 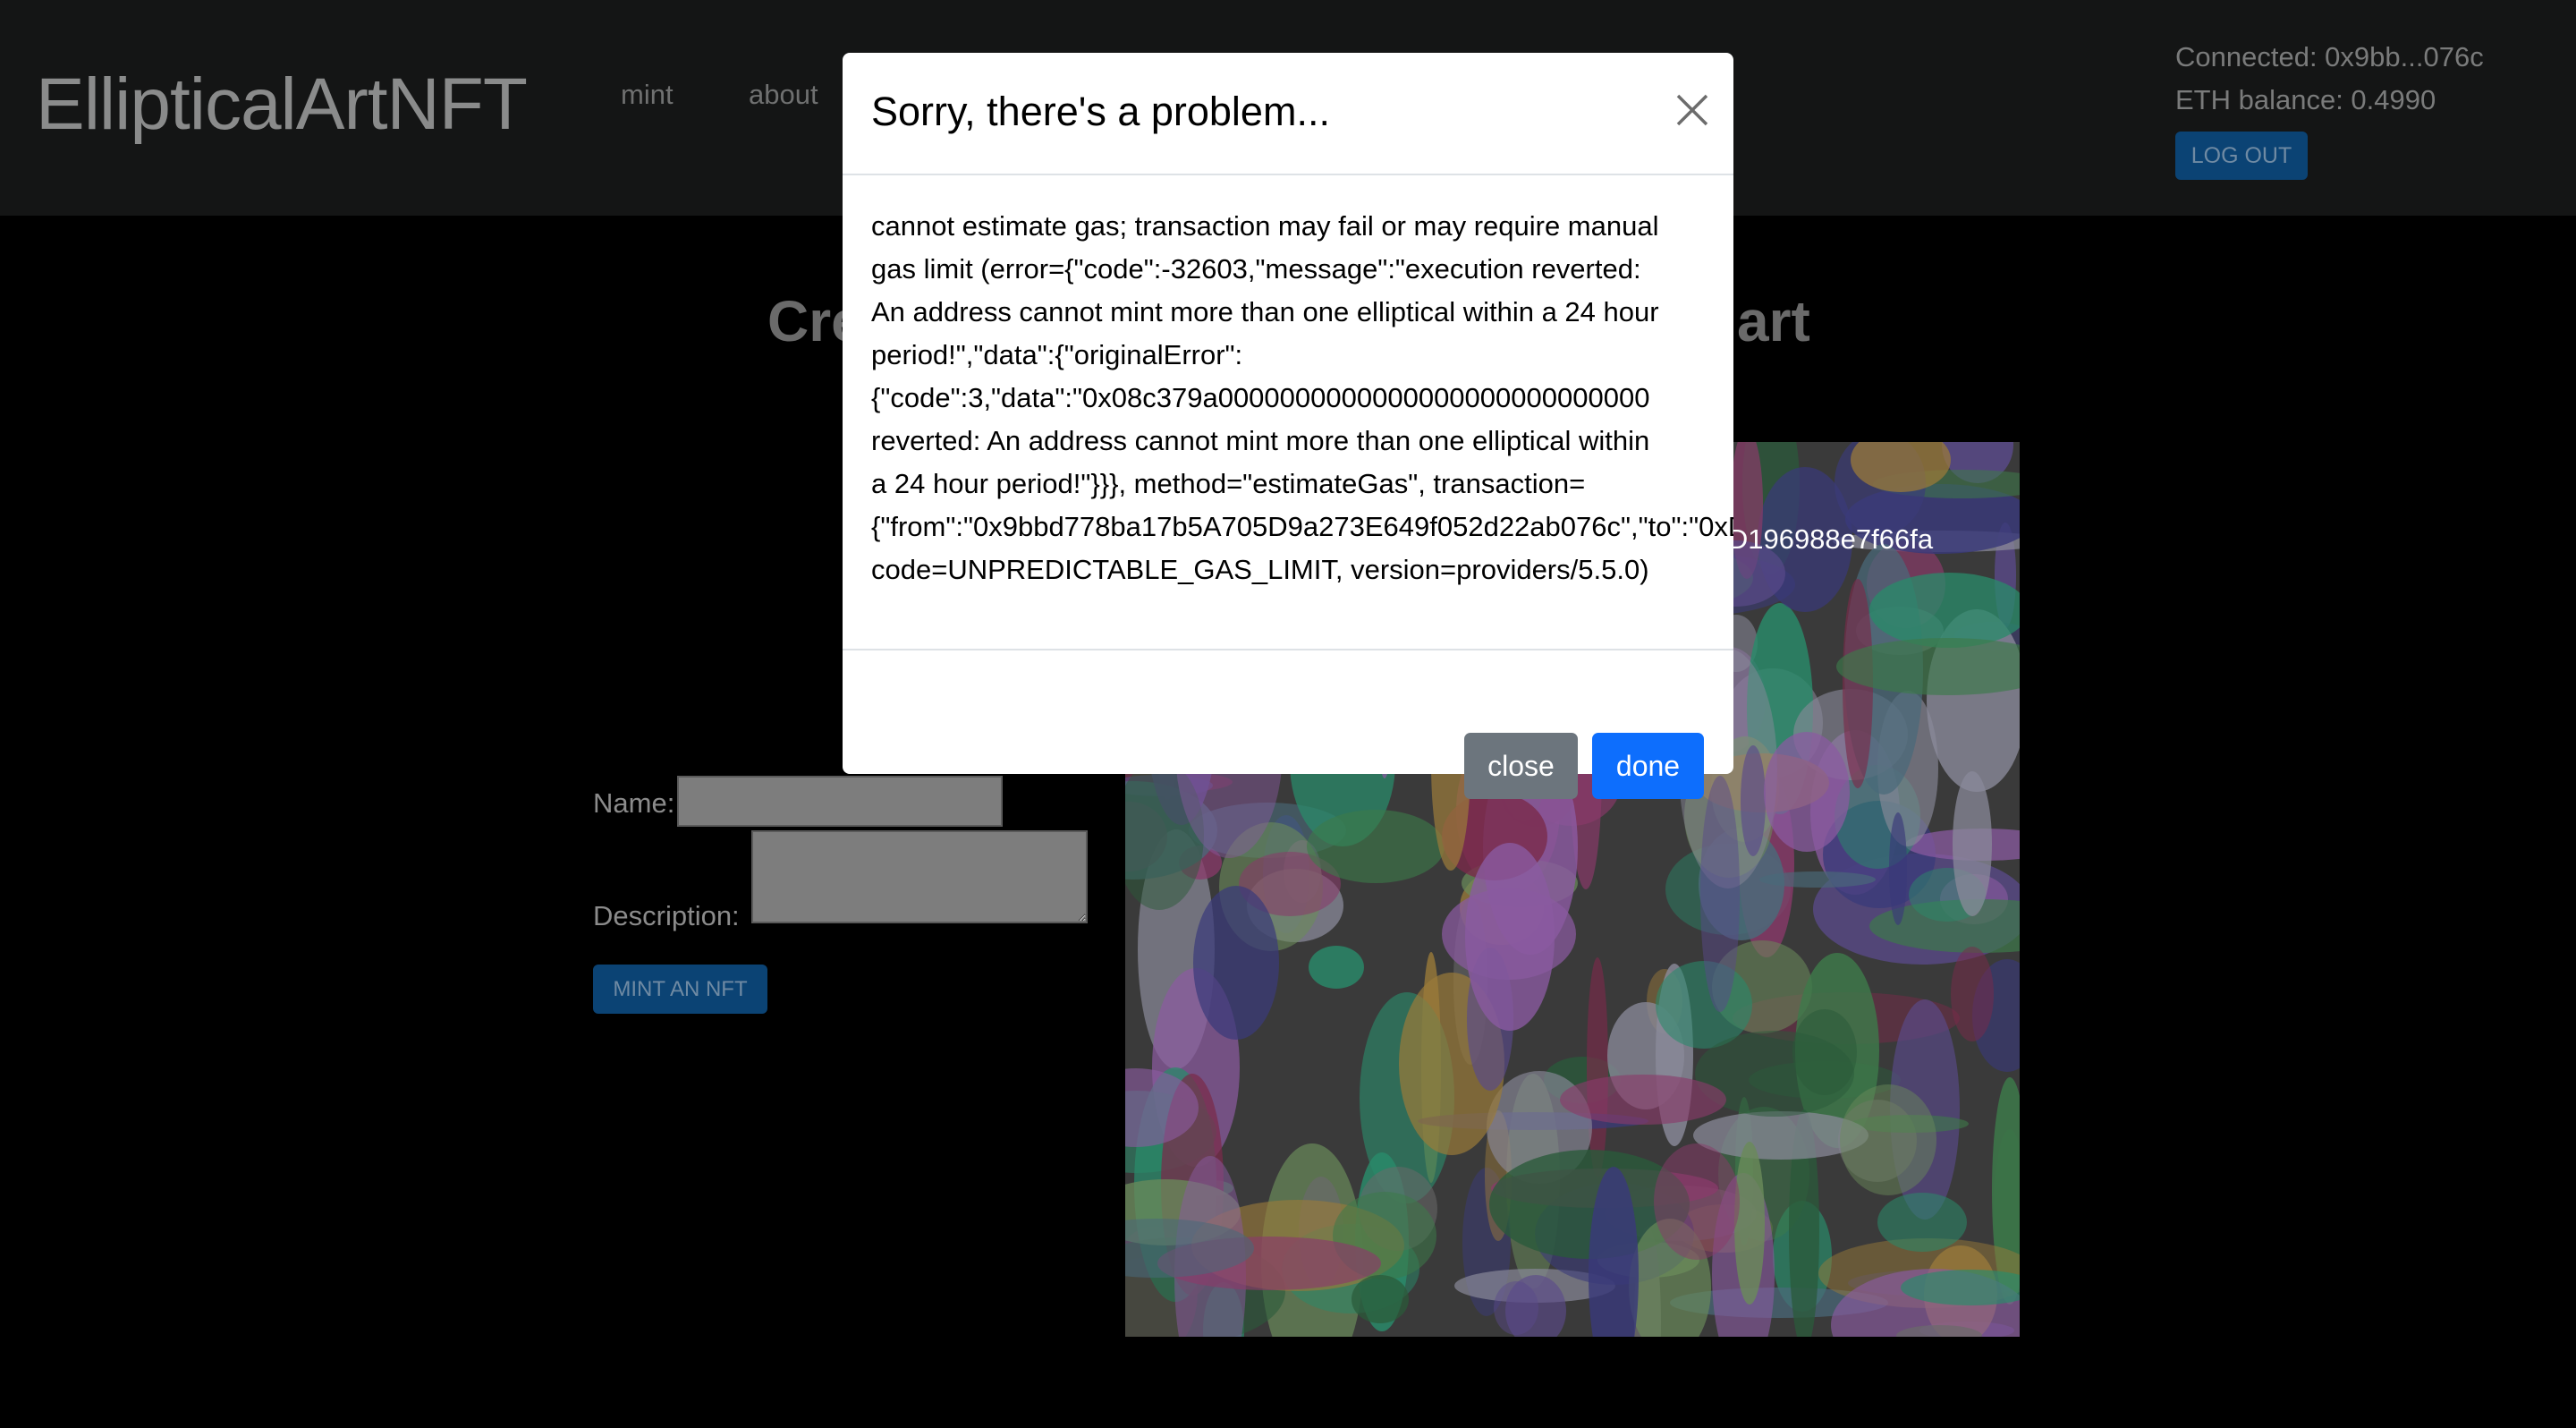 What do you see at coordinates (634, 803) in the screenshot?
I see `name-label: Name:` at bounding box center [634, 803].